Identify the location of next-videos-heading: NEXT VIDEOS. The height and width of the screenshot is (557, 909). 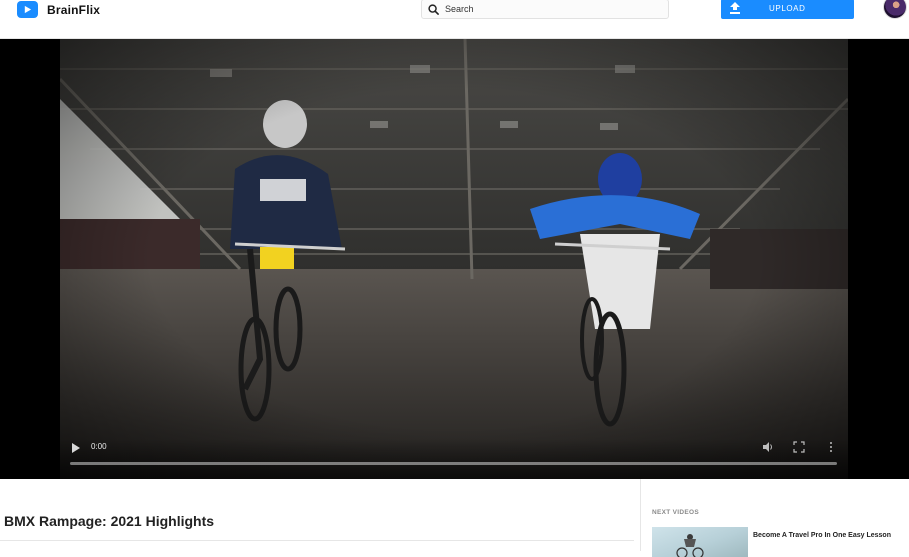
(676, 512).